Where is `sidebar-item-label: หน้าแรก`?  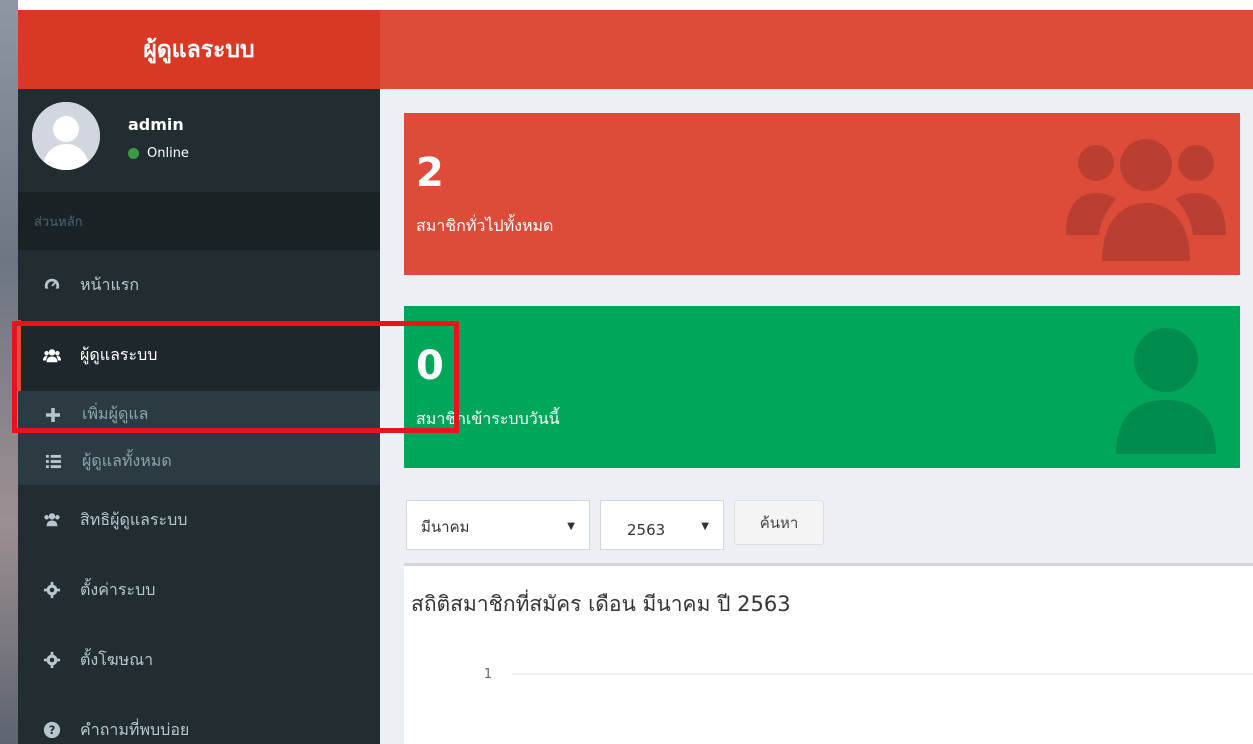
sidebar-item-label: หน้าแรก is located at coordinates (110, 284).